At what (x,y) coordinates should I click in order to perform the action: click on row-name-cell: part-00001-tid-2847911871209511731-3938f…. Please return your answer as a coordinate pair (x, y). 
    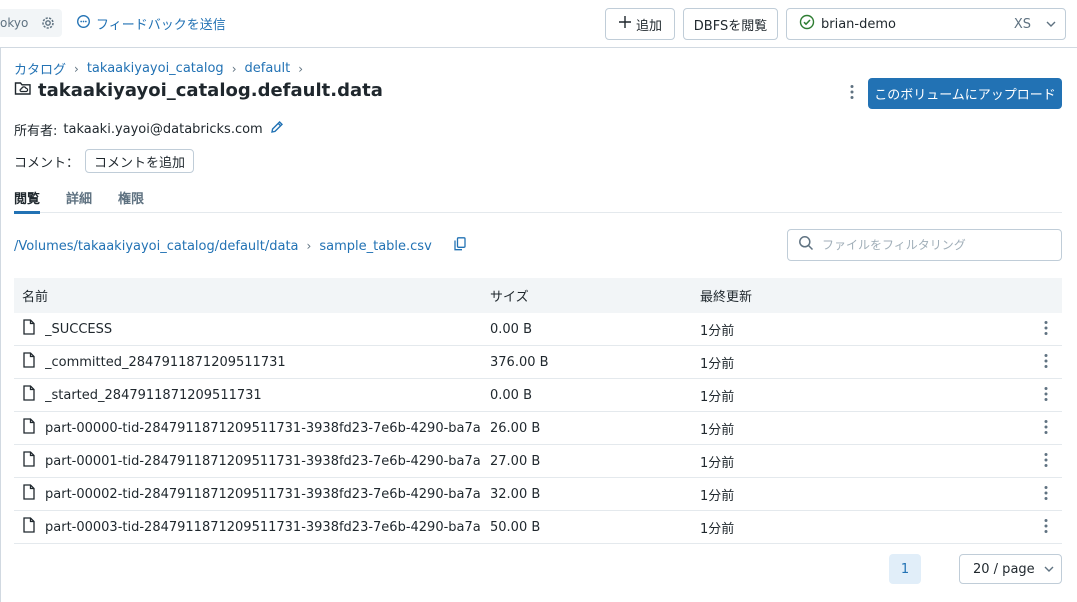
    Looking at the image, I should click on (252, 461).